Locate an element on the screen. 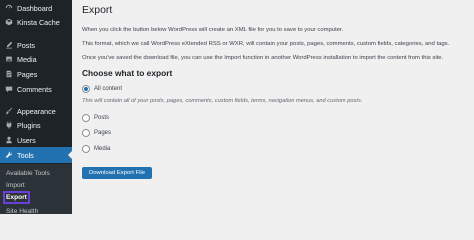 The width and height of the screenshot is (474, 240). sidebar-item-label: Posts is located at coordinates (26, 45).